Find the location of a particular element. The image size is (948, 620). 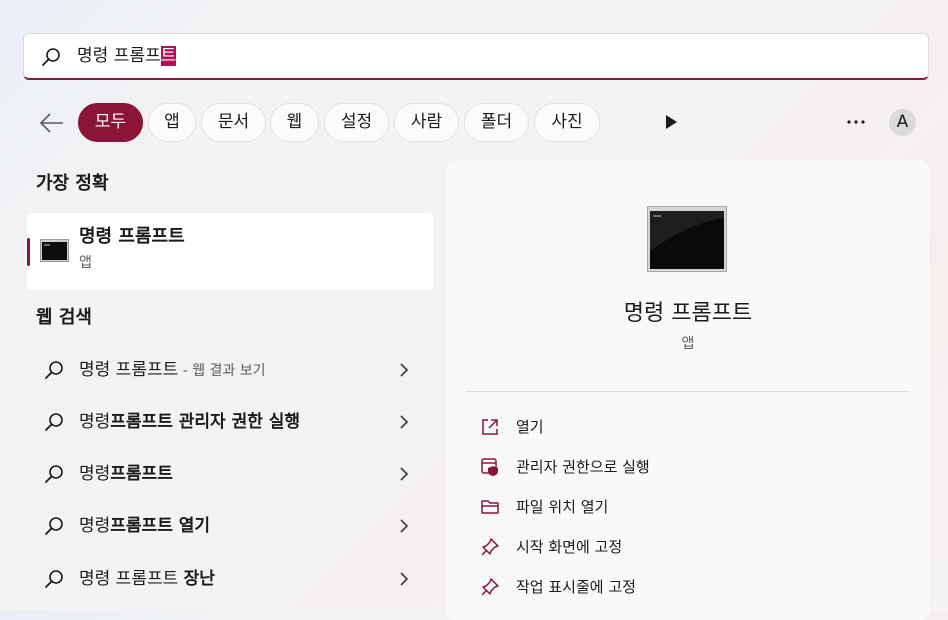

tab-photos: 사진 is located at coordinates (567, 122).